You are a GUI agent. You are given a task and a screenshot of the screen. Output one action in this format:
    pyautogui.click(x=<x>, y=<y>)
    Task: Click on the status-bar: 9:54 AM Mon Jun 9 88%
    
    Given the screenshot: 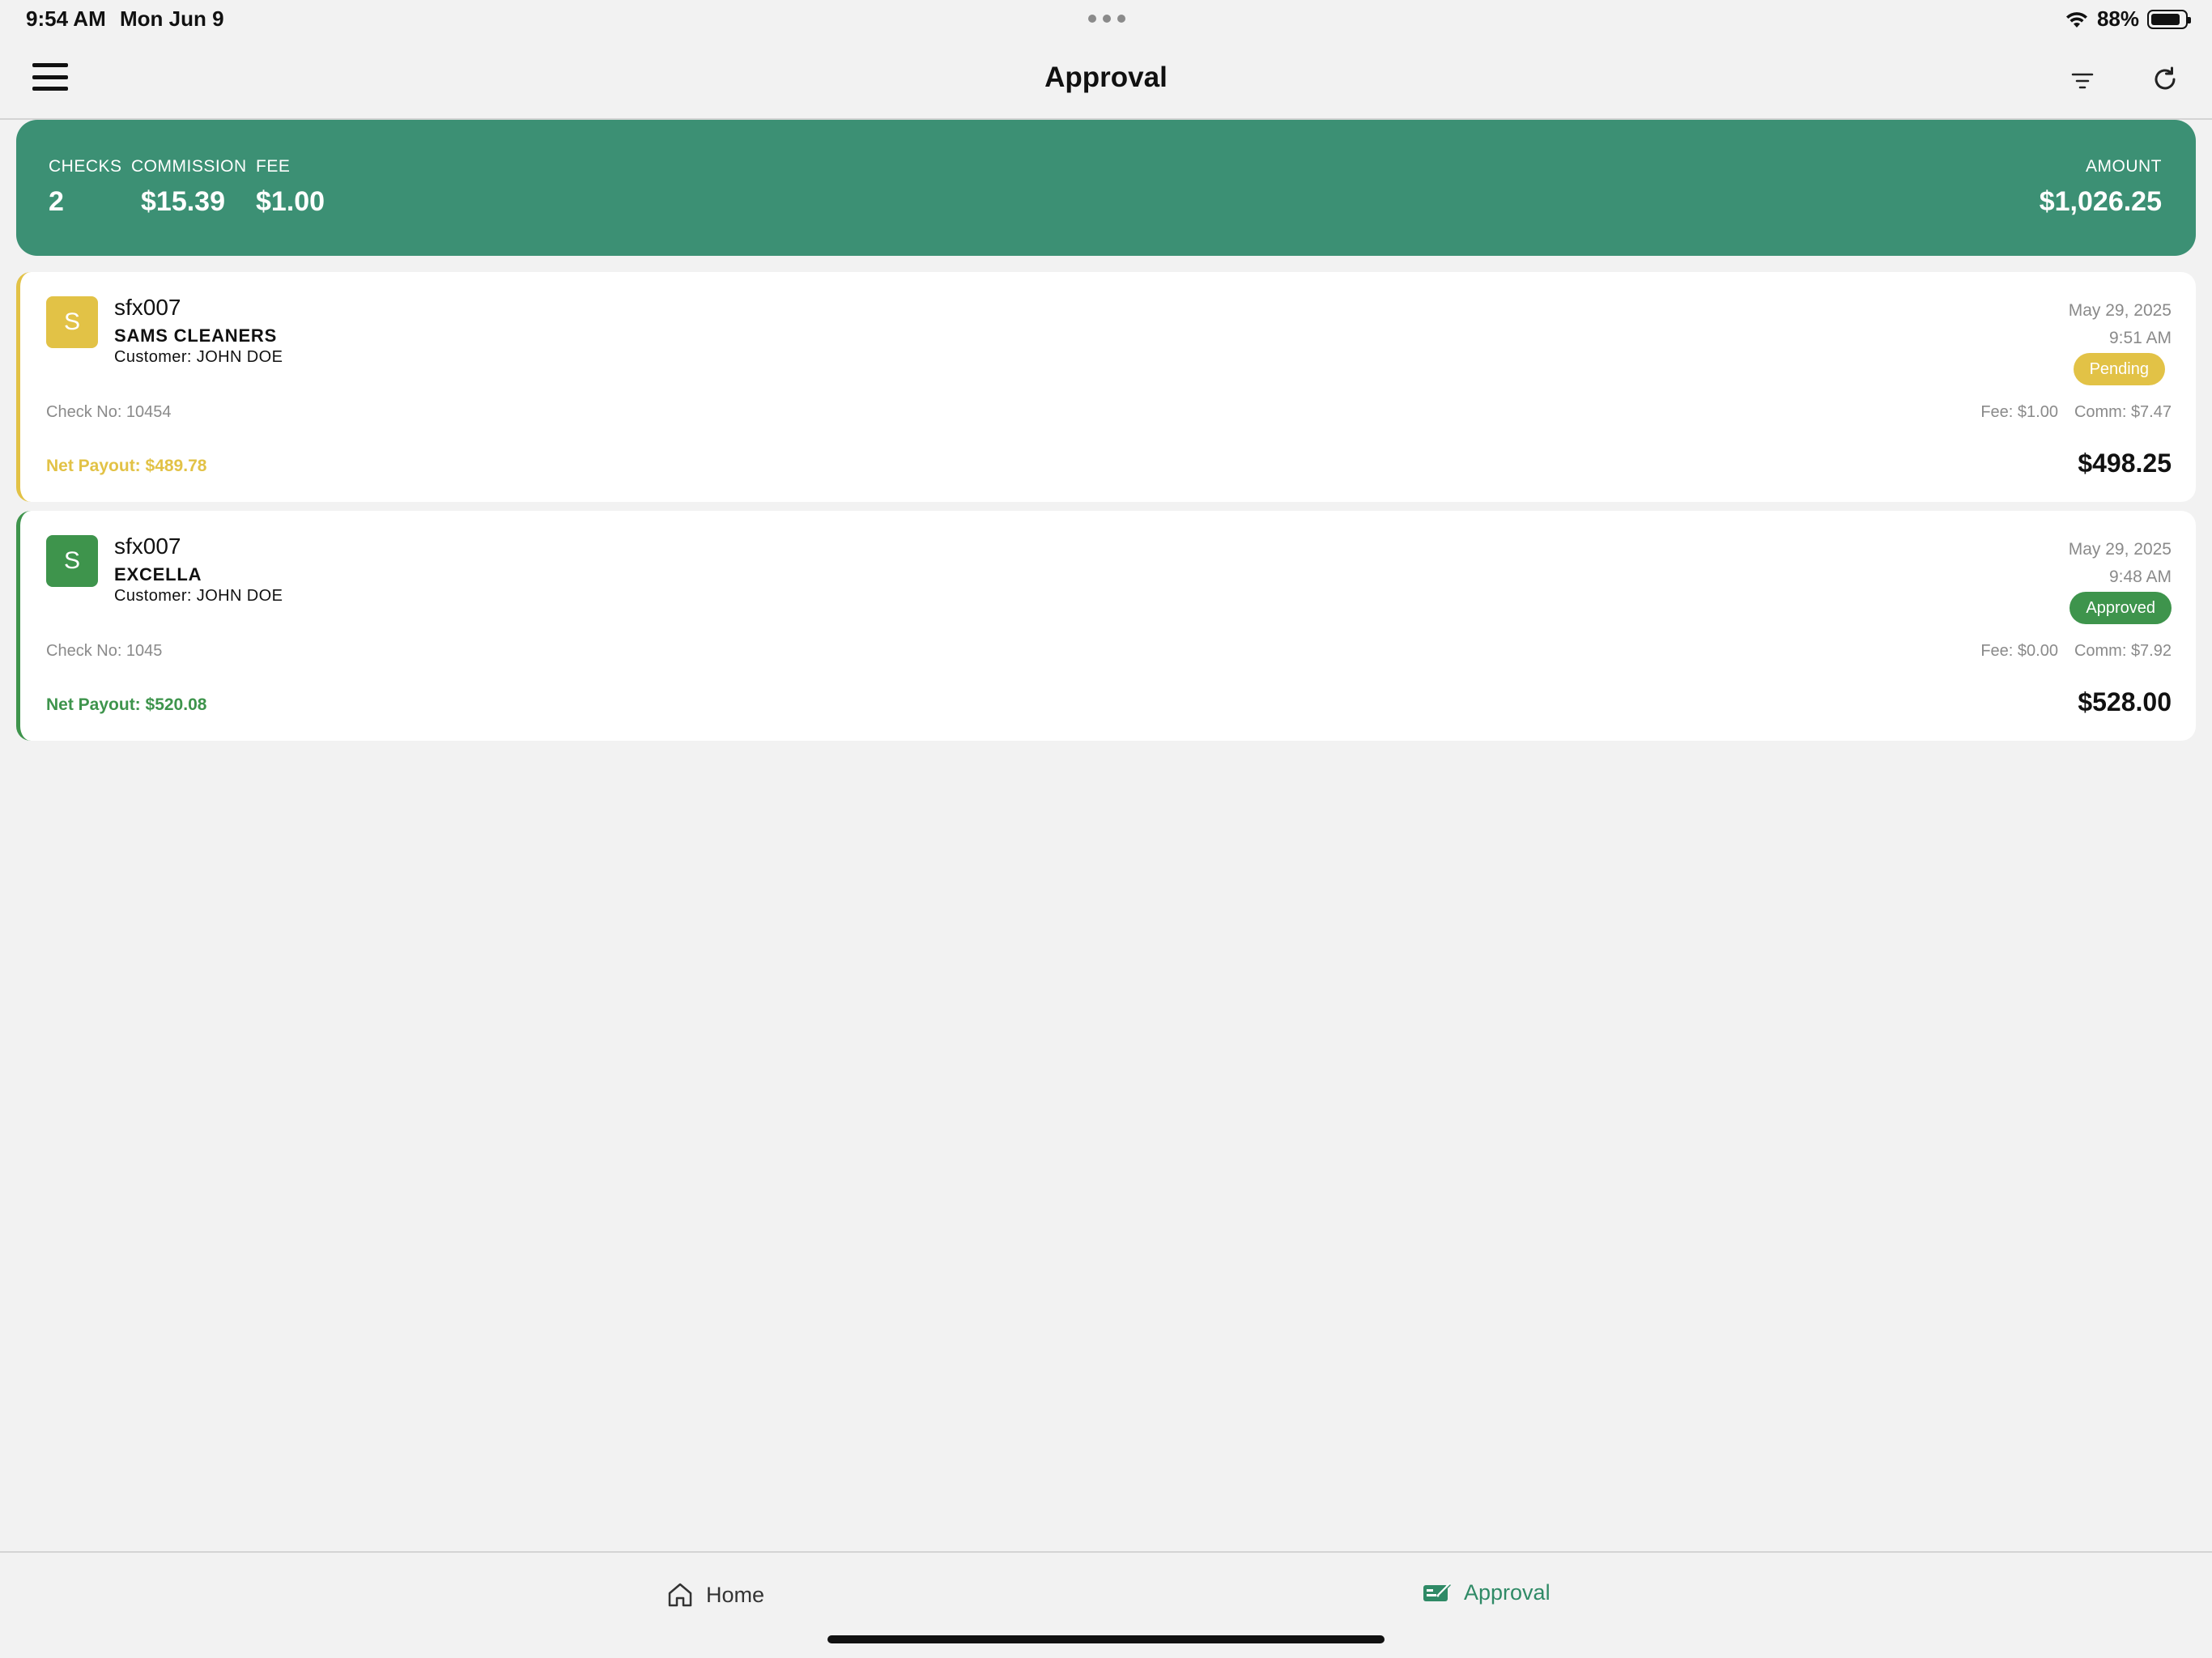 What is the action you would take?
    pyautogui.click(x=1106, y=19)
    